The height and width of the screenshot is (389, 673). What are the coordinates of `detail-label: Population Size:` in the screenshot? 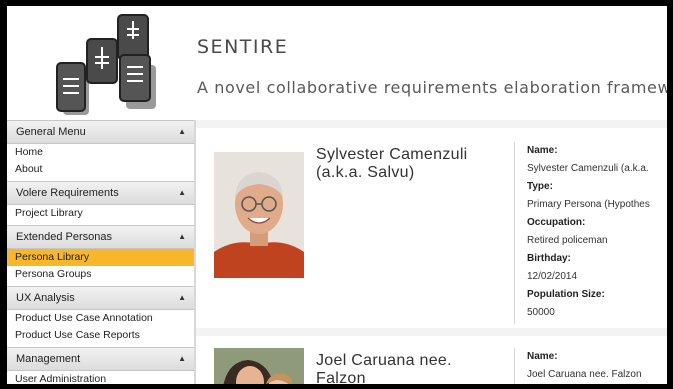 It's located at (566, 294).